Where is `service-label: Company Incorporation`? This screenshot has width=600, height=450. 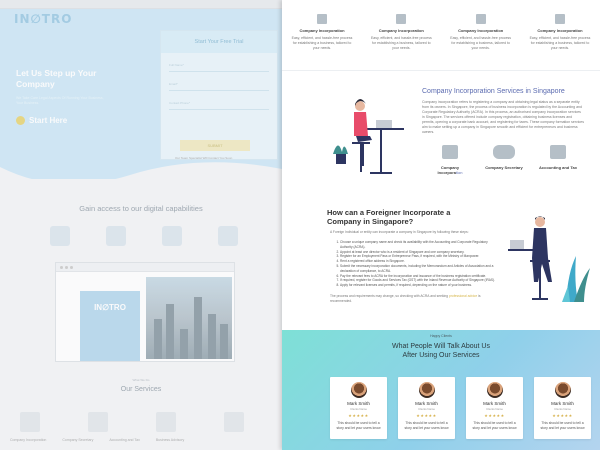
service-label: Company Incorporation is located at coordinates (28, 440).